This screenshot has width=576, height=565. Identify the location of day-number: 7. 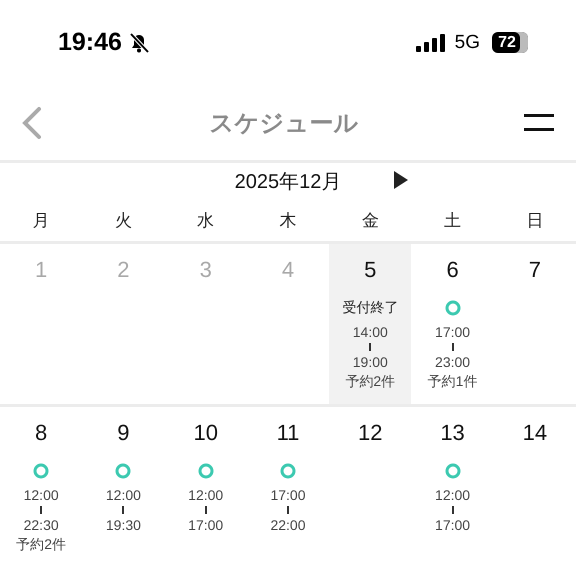
(534, 270).